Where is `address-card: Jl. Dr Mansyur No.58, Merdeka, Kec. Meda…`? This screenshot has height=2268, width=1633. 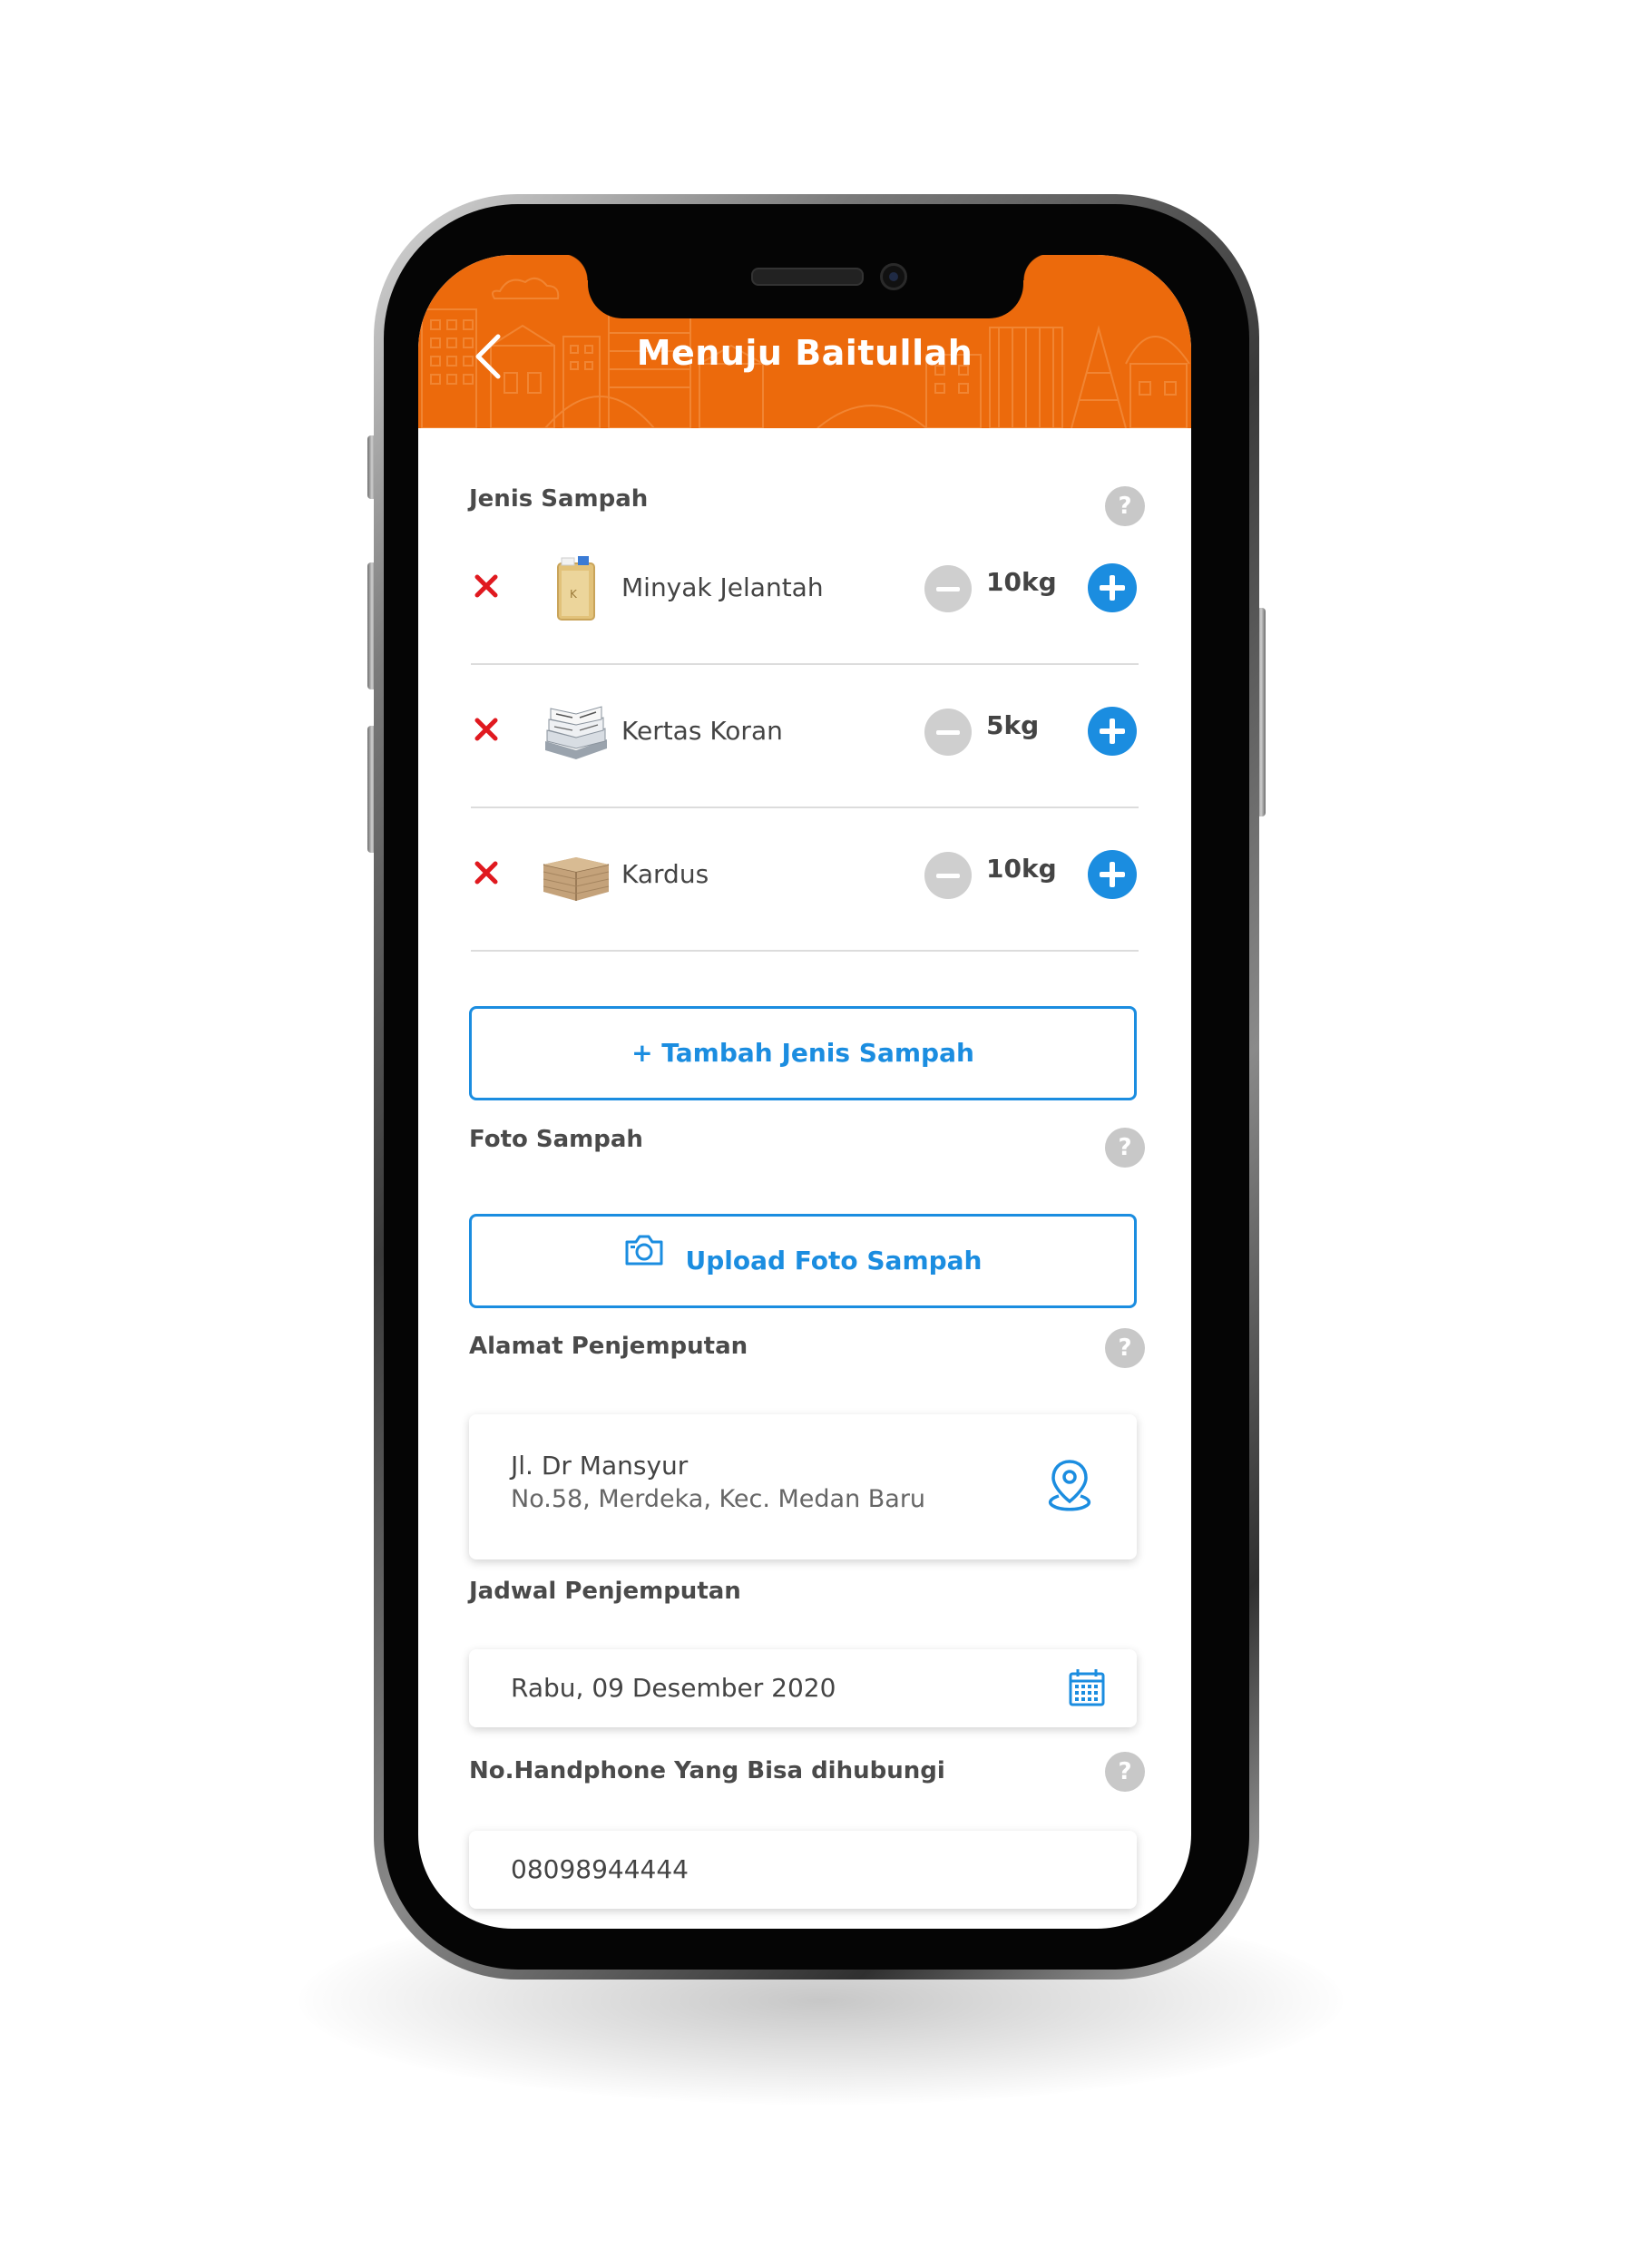 address-card: Jl. Dr Mansyur No.58, Merdeka, Kec. Meda… is located at coordinates (803, 1486).